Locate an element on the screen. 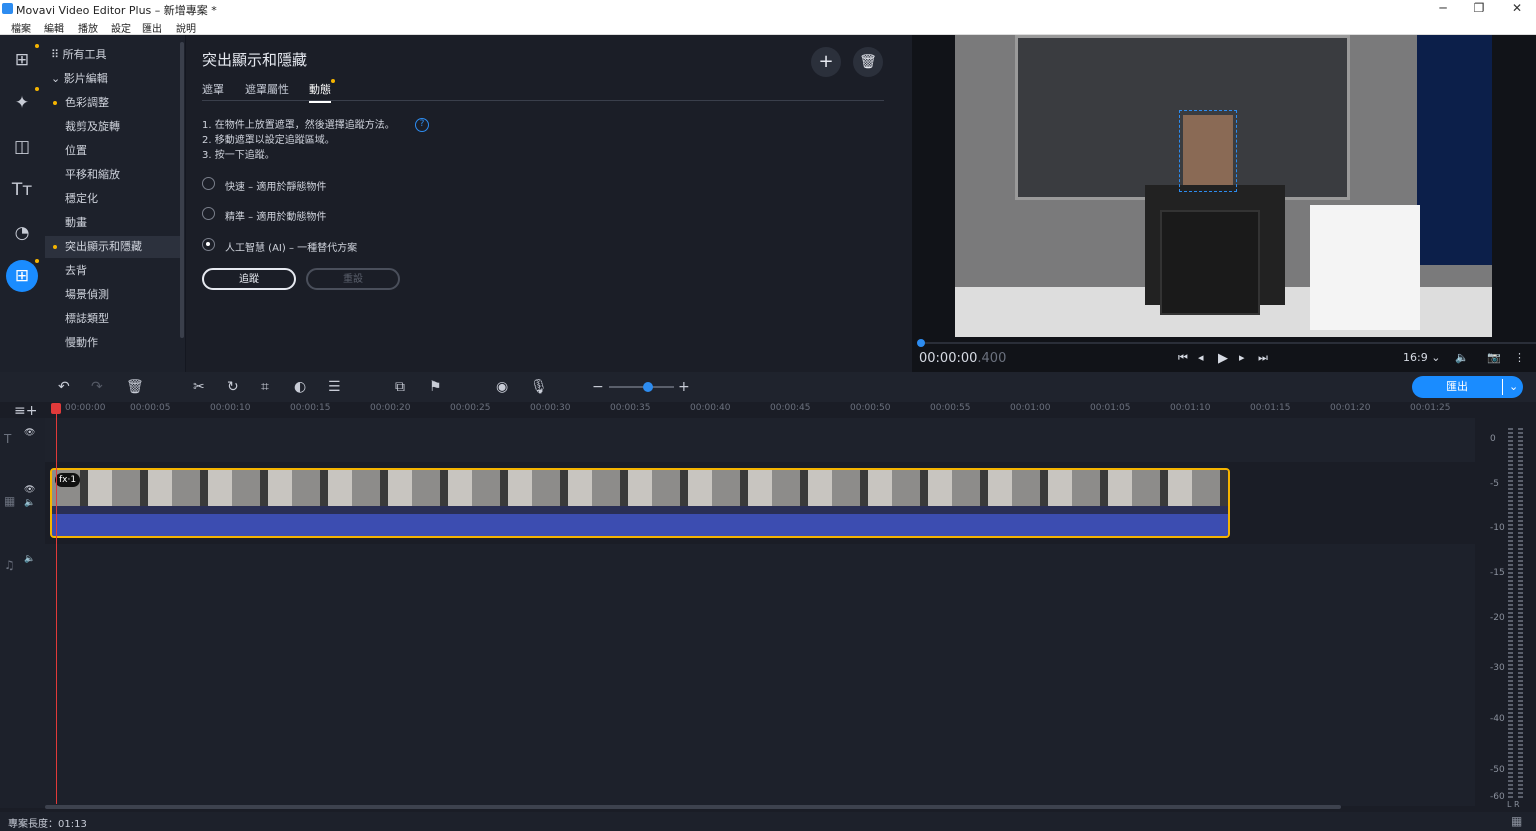 This screenshot has width=1536, height=831. import-icon: ⊞ is located at coordinates (22, 60).